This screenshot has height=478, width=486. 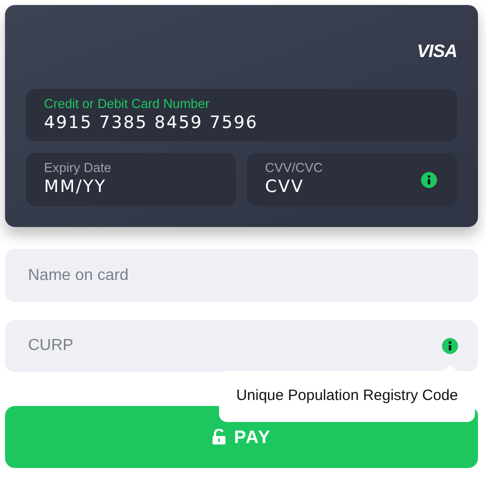 What do you see at coordinates (219, 437) in the screenshot?
I see `lock-icon` at bounding box center [219, 437].